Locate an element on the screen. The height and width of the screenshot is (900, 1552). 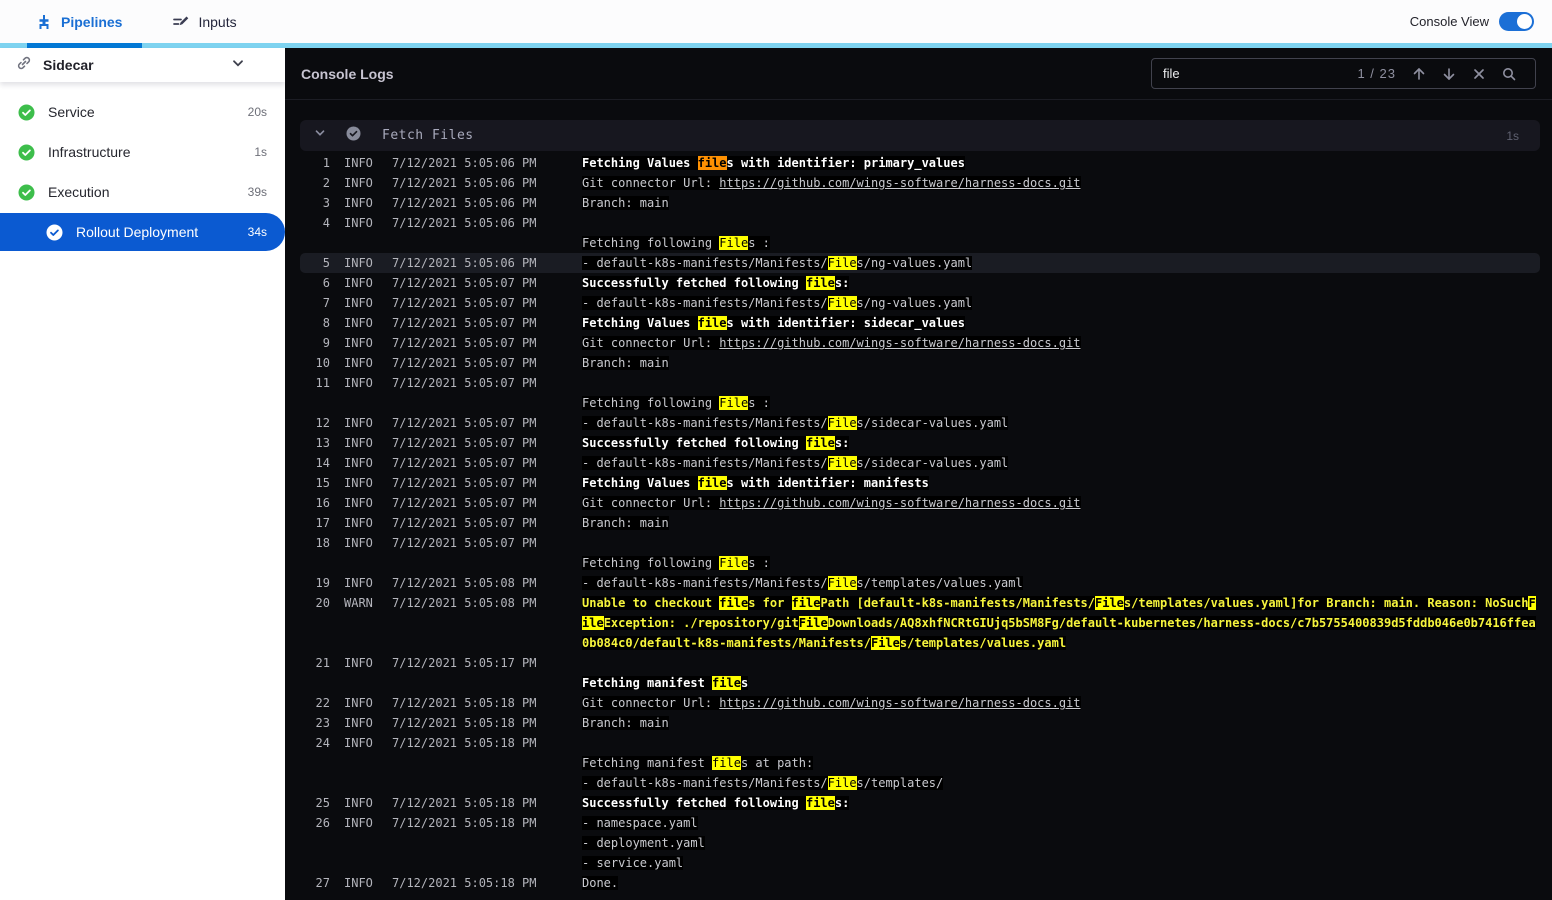
log-line: 21 INFO 7/12/2021 5:05:17 PM is located at coordinates (920, 663).